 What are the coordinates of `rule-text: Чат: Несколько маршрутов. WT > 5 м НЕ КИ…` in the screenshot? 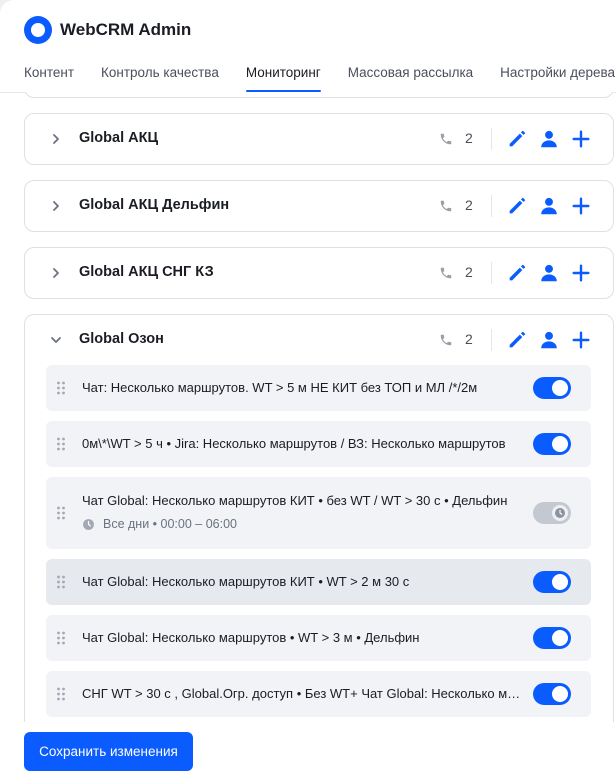 It's located at (280, 387).